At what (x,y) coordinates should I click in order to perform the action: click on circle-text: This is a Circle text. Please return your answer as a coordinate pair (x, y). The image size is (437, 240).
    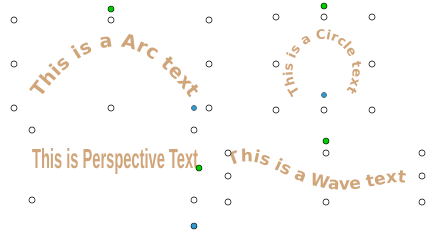
    Looking at the image, I should click on (322, 63).